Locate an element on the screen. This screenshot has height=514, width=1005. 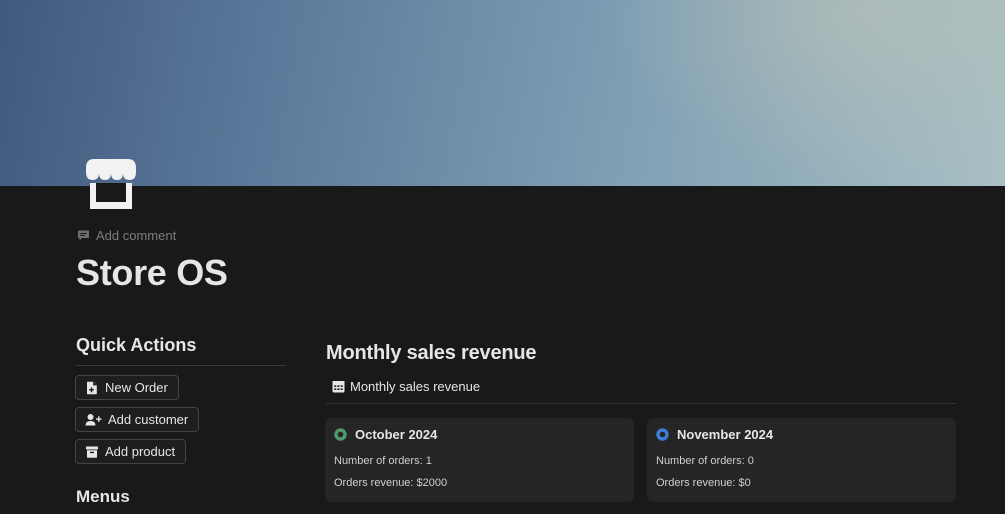
menus-heading: Menus is located at coordinates (103, 496).